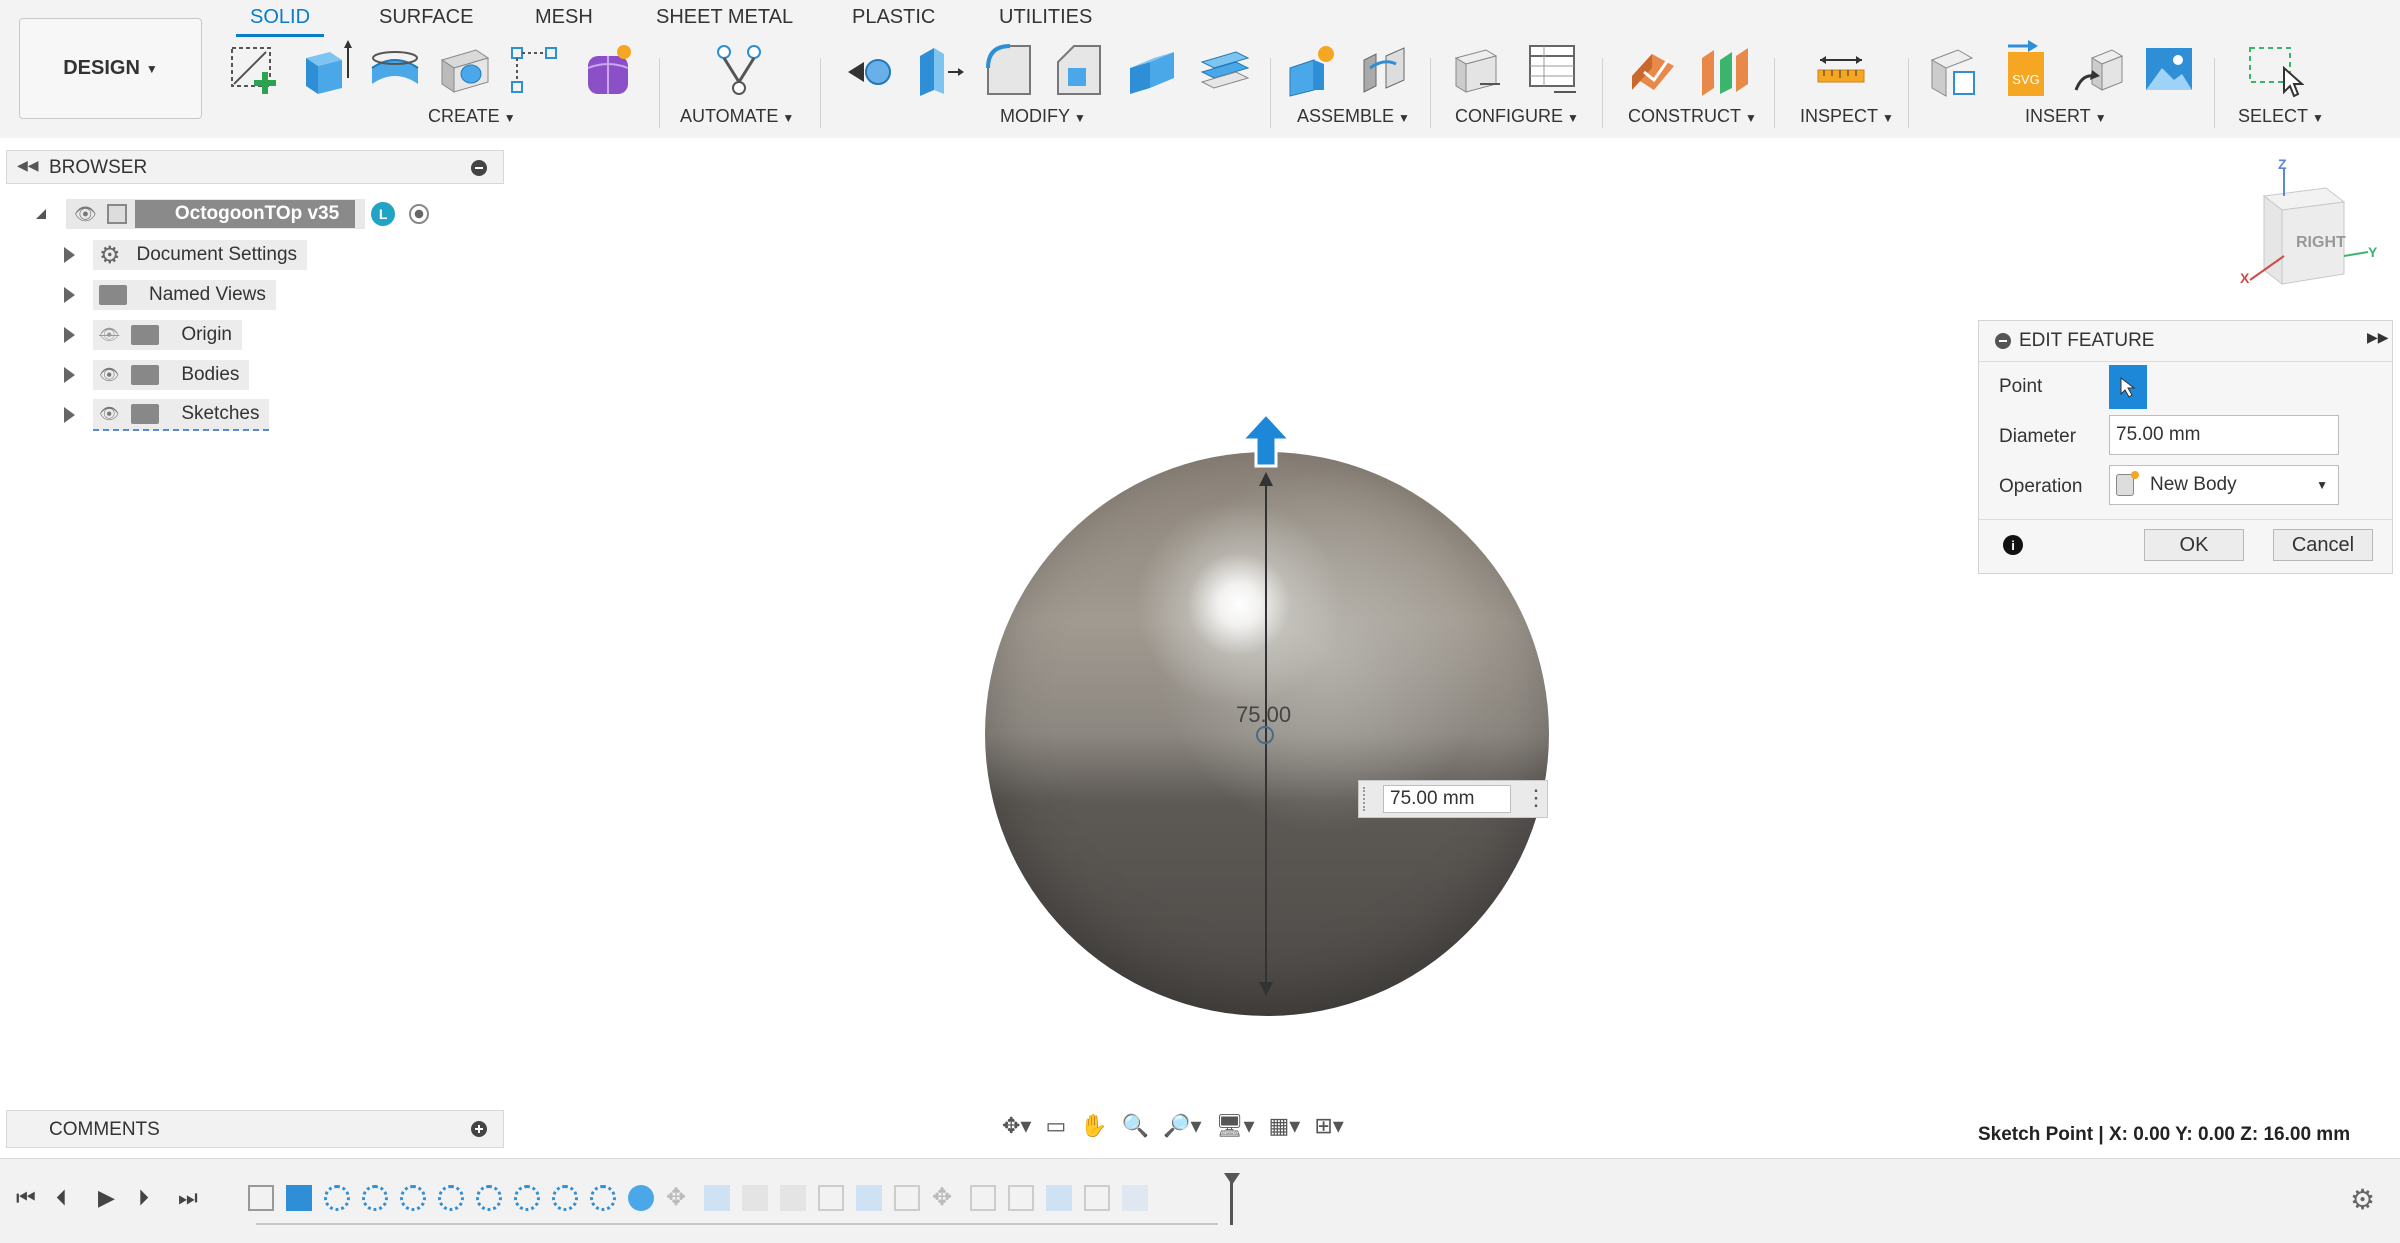 This screenshot has width=2400, height=1243. Describe the element at coordinates (2323, 545) in the screenshot. I see `cancel-button: Cancel` at that location.